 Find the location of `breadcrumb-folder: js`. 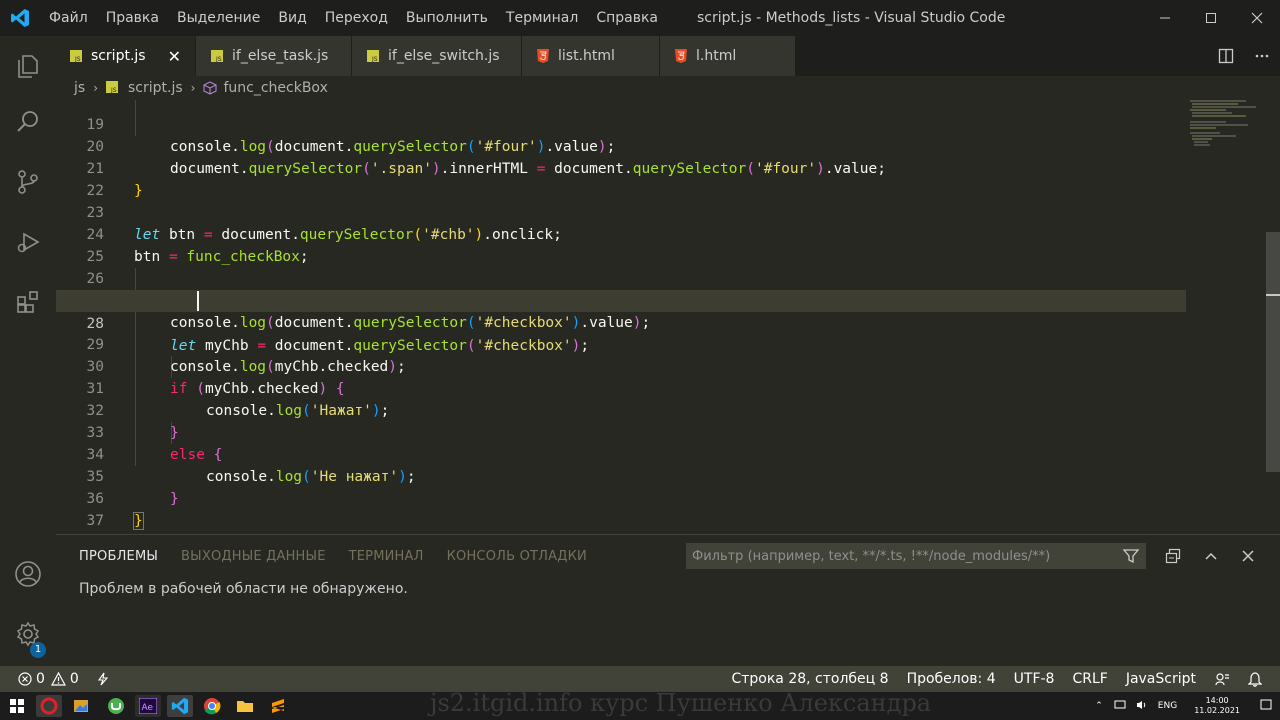

breadcrumb-folder: js is located at coordinates (79, 88).